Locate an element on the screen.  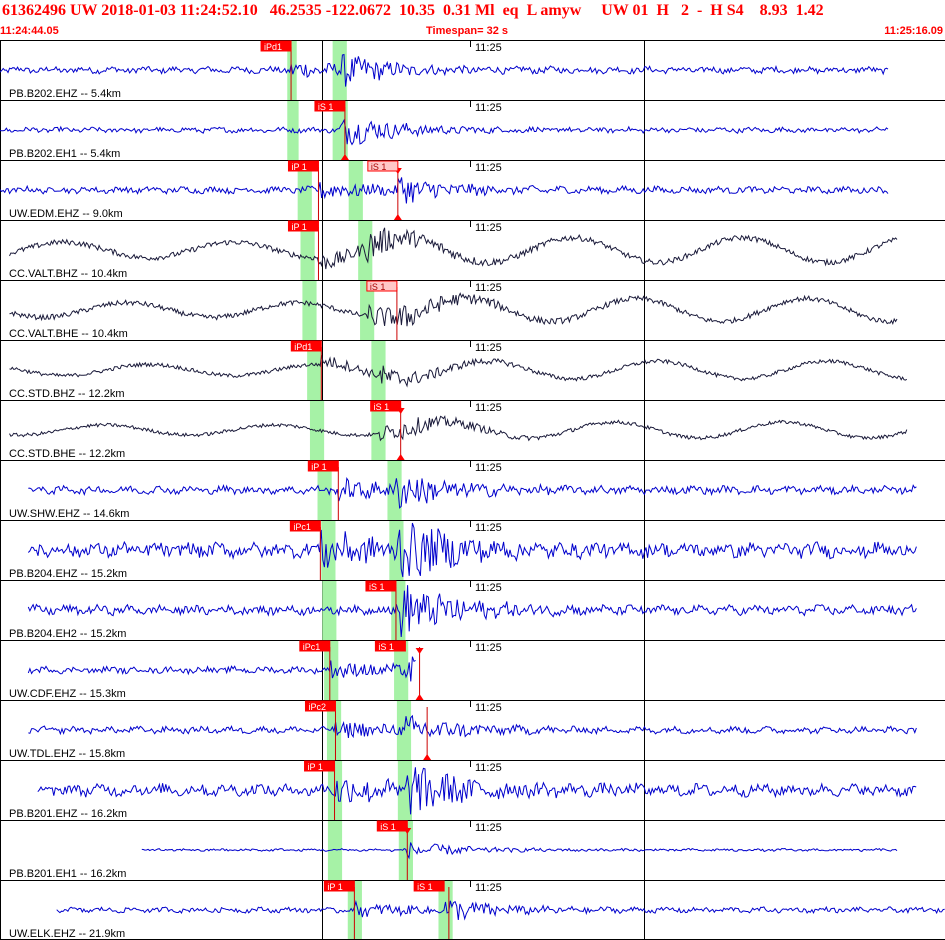
timespan-label: Timespan= 32 s is located at coordinates (467, 31).